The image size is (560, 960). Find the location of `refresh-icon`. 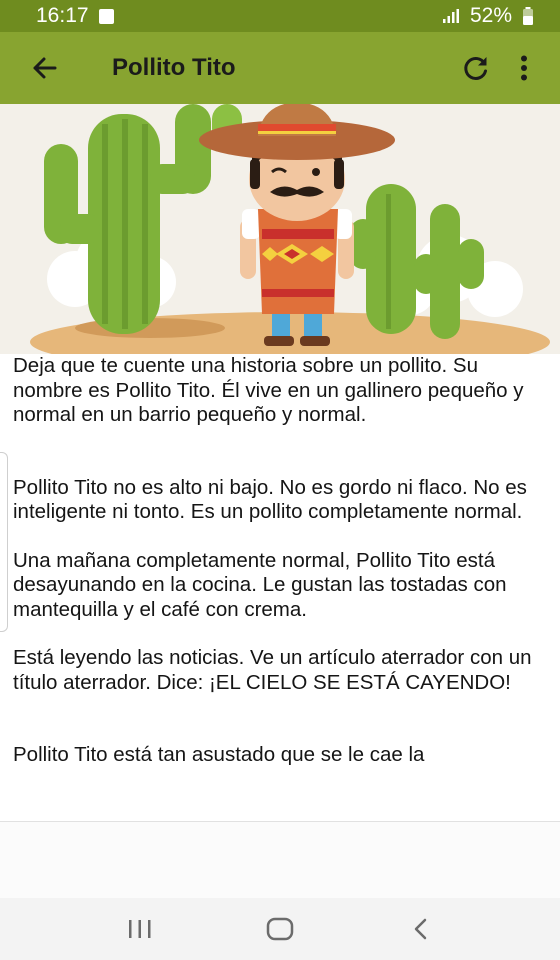

refresh-icon is located at coordinates (475, 68).